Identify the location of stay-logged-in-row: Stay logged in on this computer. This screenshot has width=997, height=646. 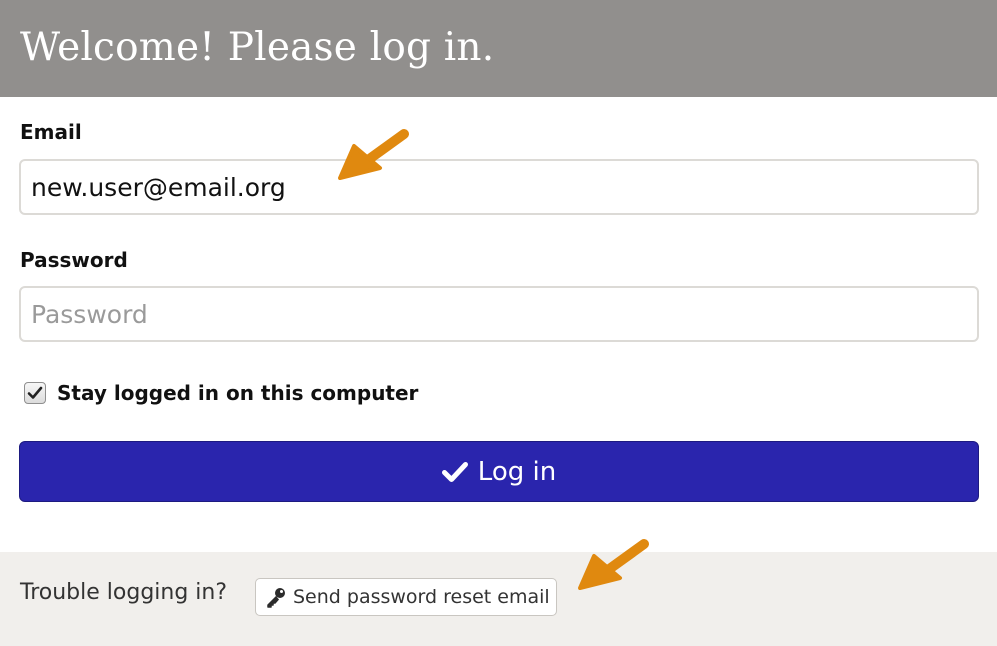
(221, 393).